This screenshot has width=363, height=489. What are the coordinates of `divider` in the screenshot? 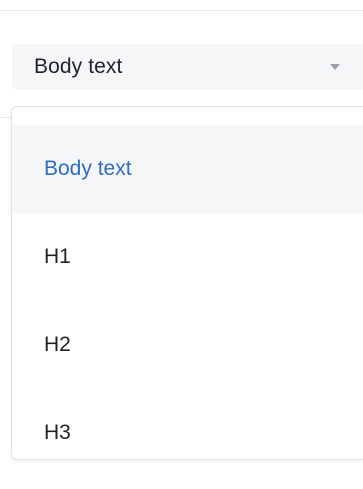 It's located at (181, 10).